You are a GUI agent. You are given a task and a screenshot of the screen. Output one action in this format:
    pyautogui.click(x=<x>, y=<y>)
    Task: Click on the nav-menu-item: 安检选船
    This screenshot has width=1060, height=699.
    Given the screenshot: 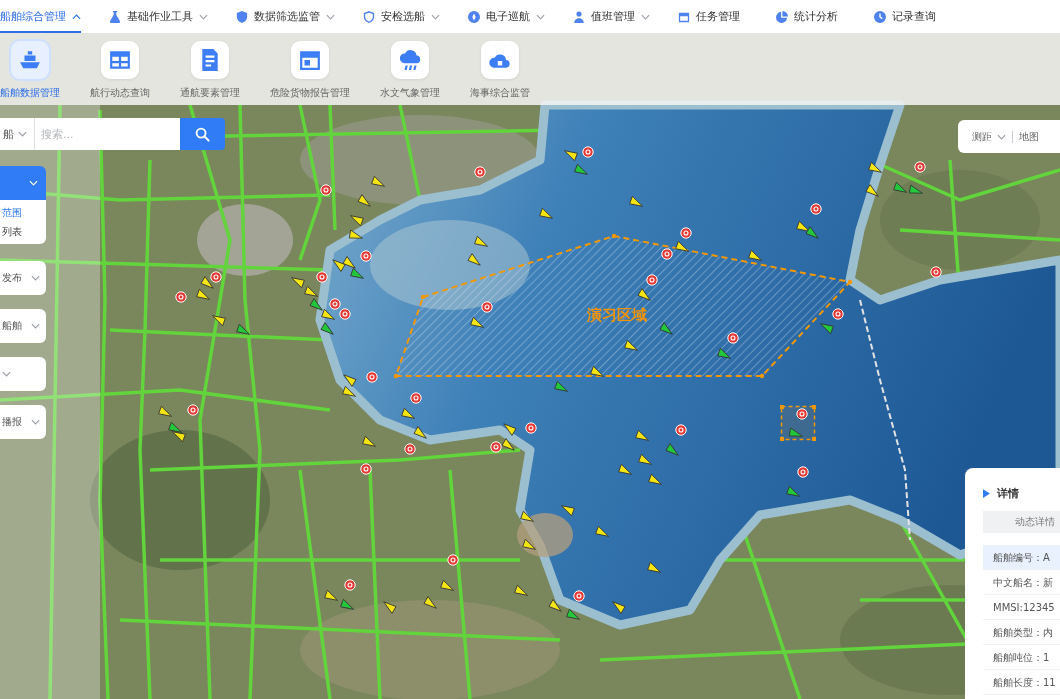 What is the action you would take?
    pyautogui.click(x=401, y=16)
    